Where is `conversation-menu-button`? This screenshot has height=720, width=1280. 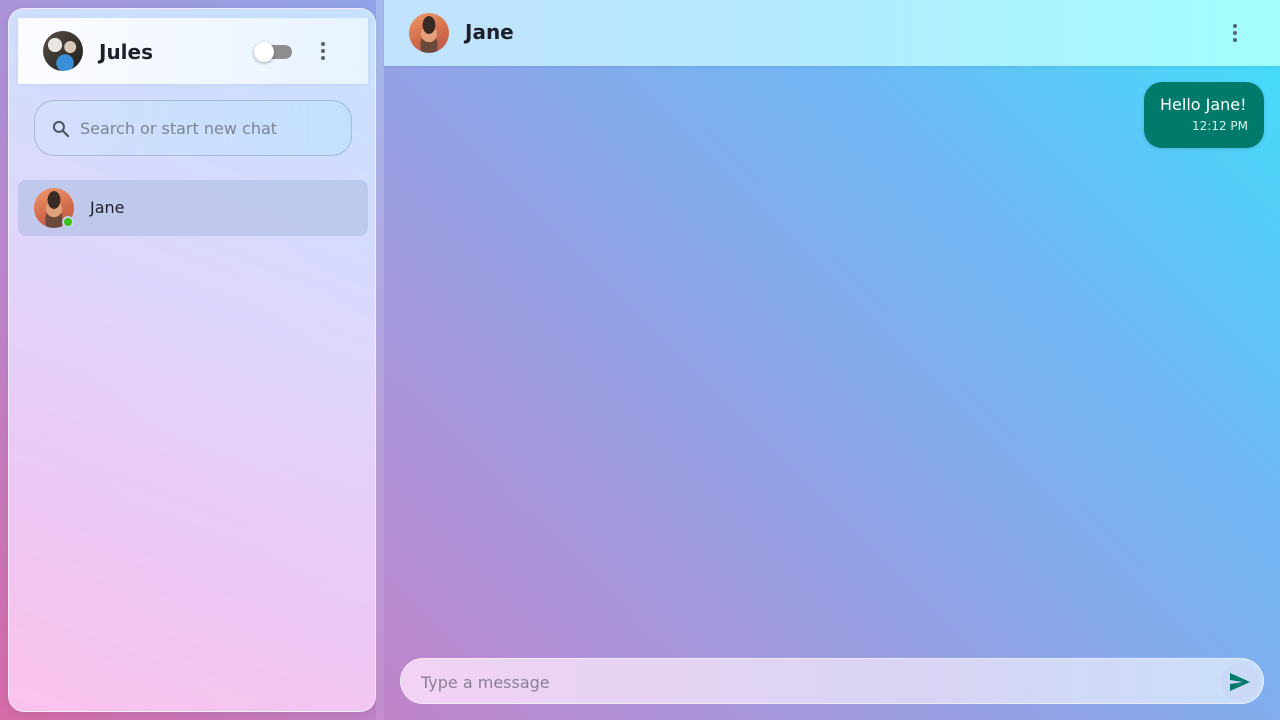 conversation-menu-button is located at coordinates (1235, 33).